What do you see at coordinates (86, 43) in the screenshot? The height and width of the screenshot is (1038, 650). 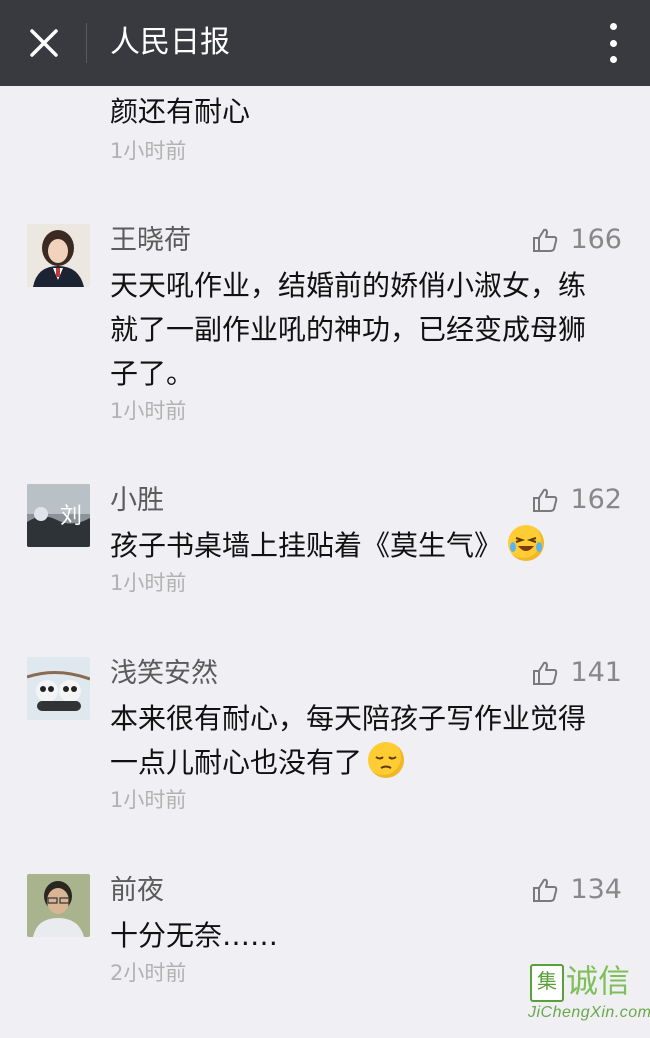 I see `topbar-divider` at bounding box center [86, 43].